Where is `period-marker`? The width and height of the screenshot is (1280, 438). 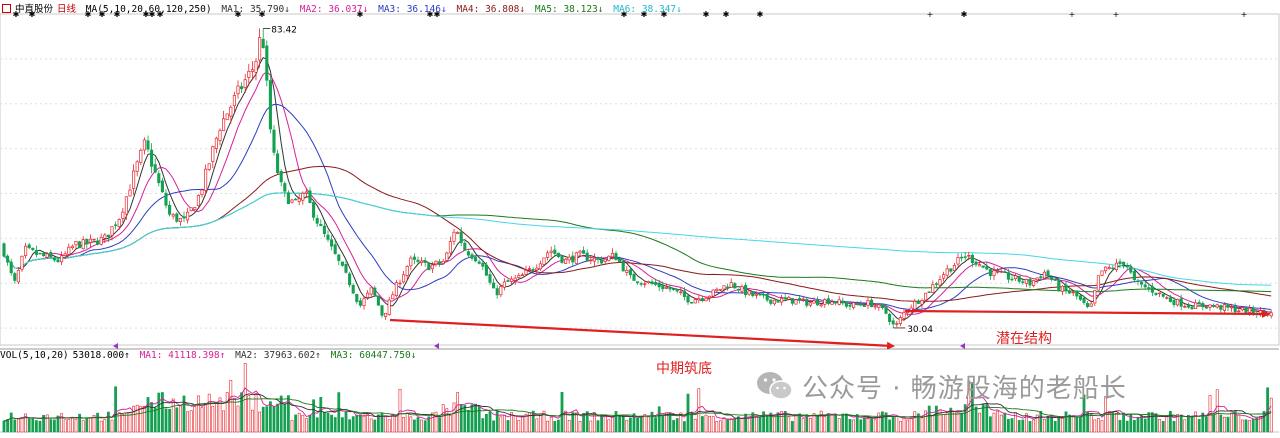
period-marker is located at coordinates (962, 346).